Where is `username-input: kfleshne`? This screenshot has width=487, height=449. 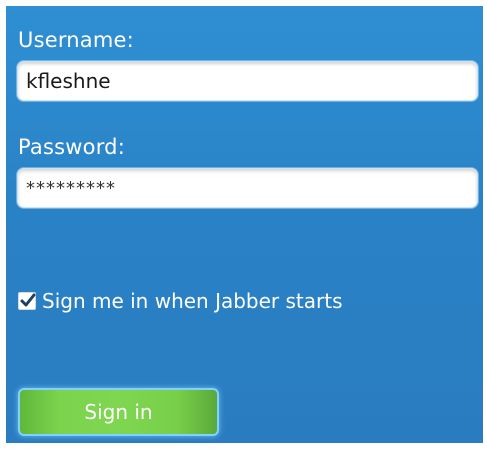 username-input: kfleshne is located at coordinates (247, 81).